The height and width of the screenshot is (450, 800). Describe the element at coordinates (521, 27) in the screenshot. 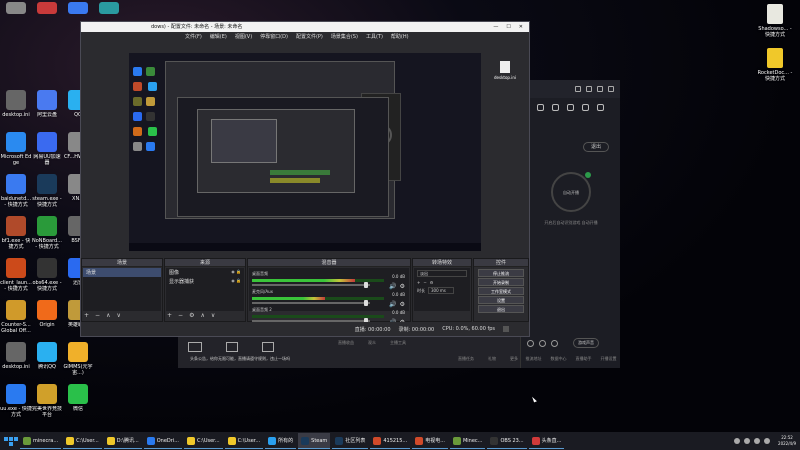

I see `close-icon: ✕` at that location.